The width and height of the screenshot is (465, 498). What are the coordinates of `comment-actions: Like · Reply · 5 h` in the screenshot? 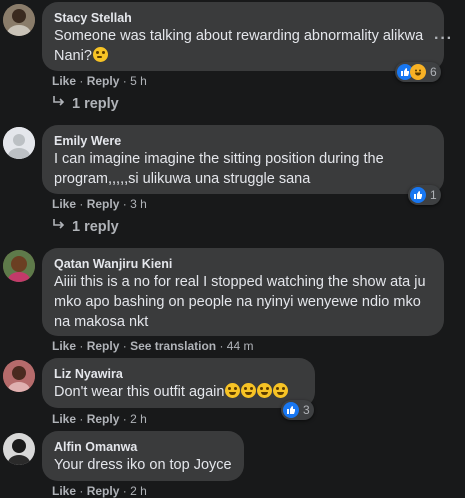 It's located at (99, 81).